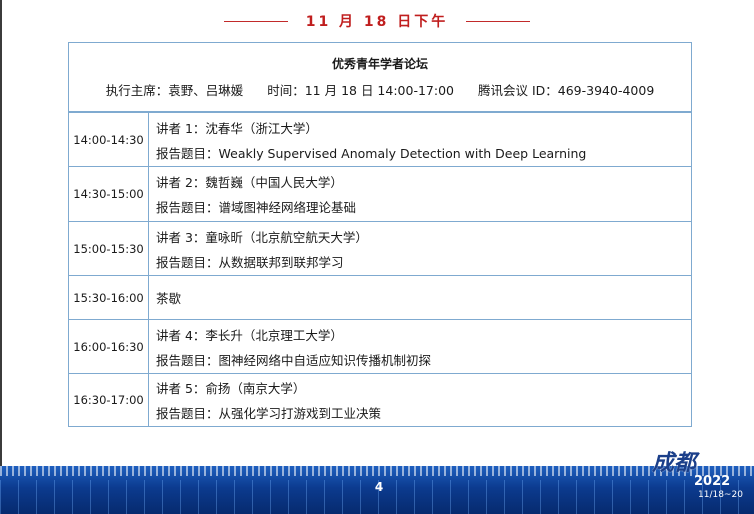  I want to click on left-edge-line, so click(1, 257).